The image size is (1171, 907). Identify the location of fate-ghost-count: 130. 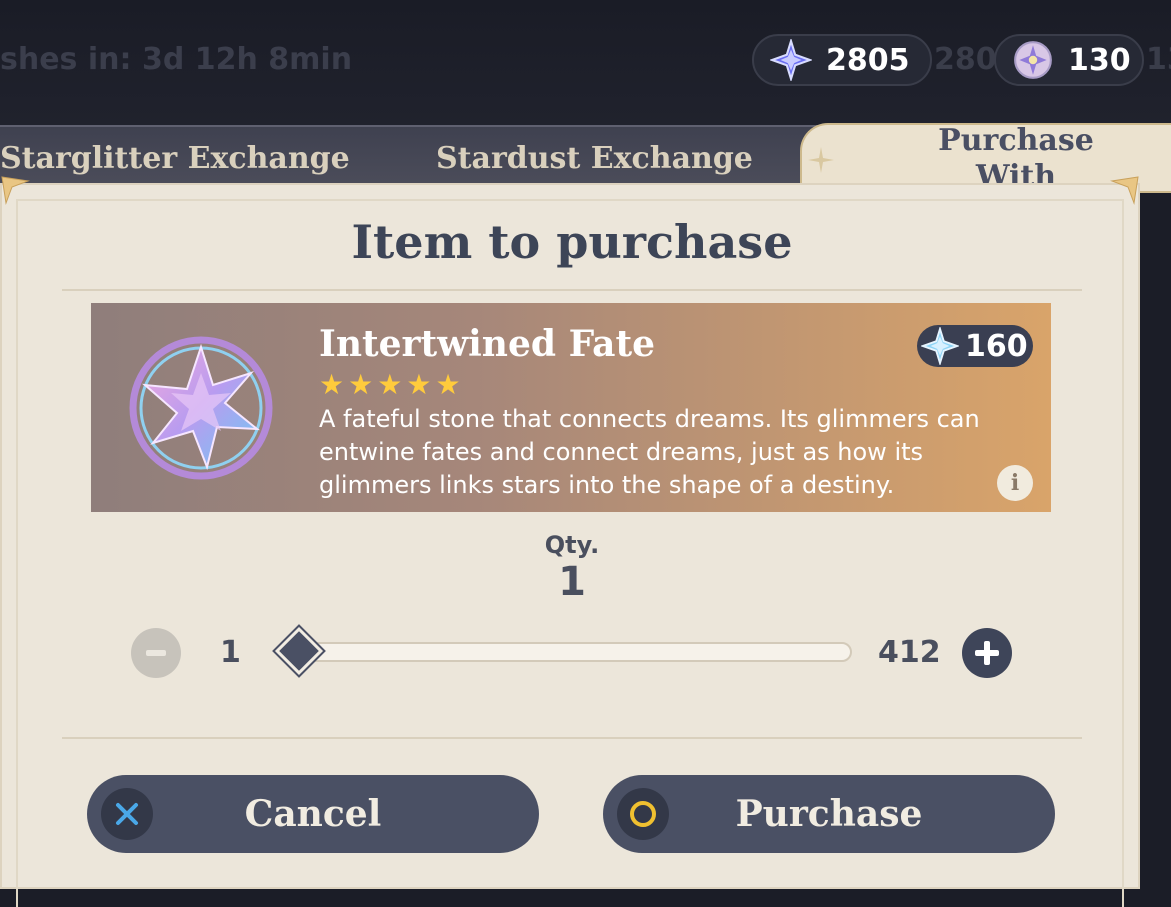
(1158, 59).